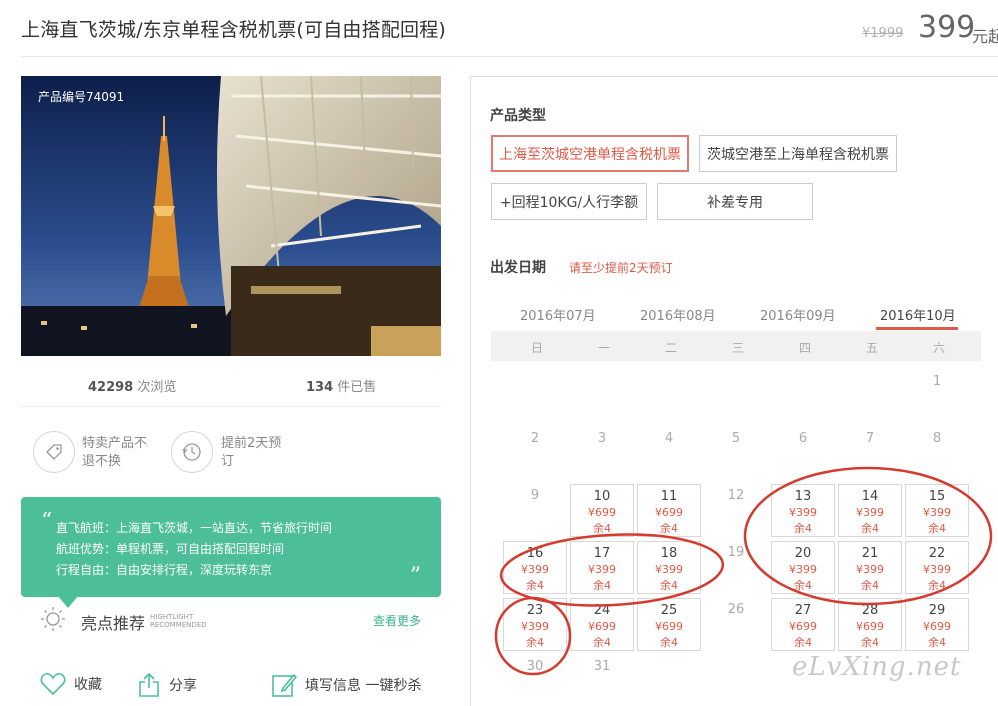  Describe the element at coordinates (736, 567) in the screenshot. I see `calendar-day: 19` at that location.